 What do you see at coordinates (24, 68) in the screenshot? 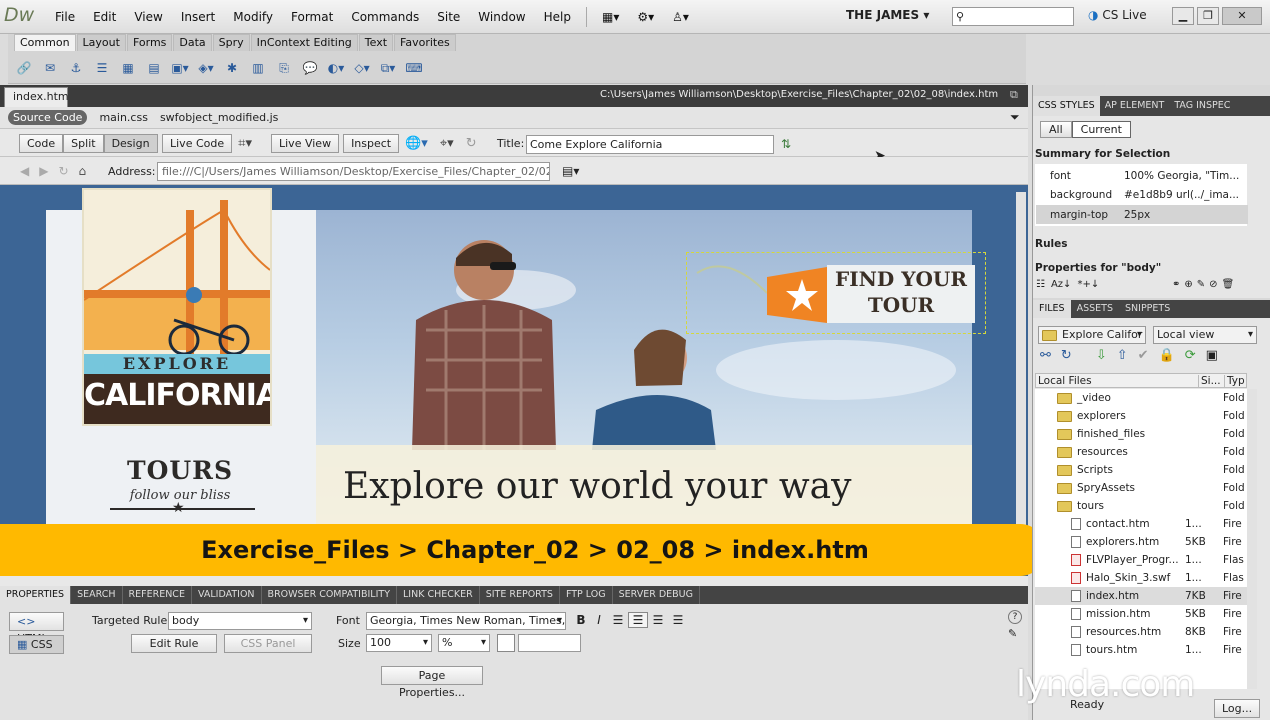
I see `hyperlink-icon: 🔗` at bounding box center [24, 68].